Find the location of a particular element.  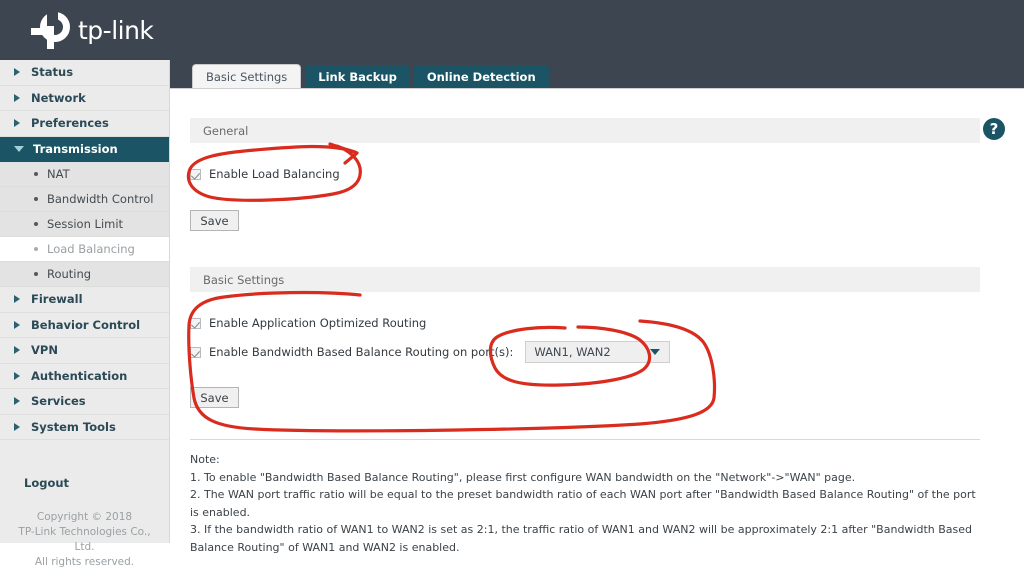

sidebar-item-label: Authentication is located at coordinates (79, 375).